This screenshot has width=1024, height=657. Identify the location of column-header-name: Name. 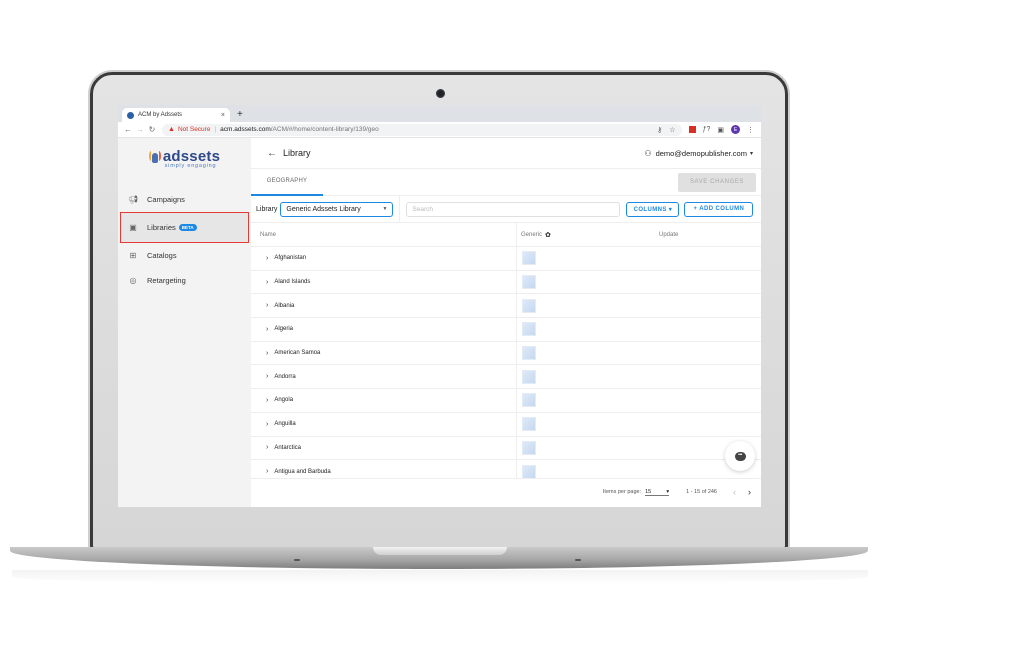
(384, 234).